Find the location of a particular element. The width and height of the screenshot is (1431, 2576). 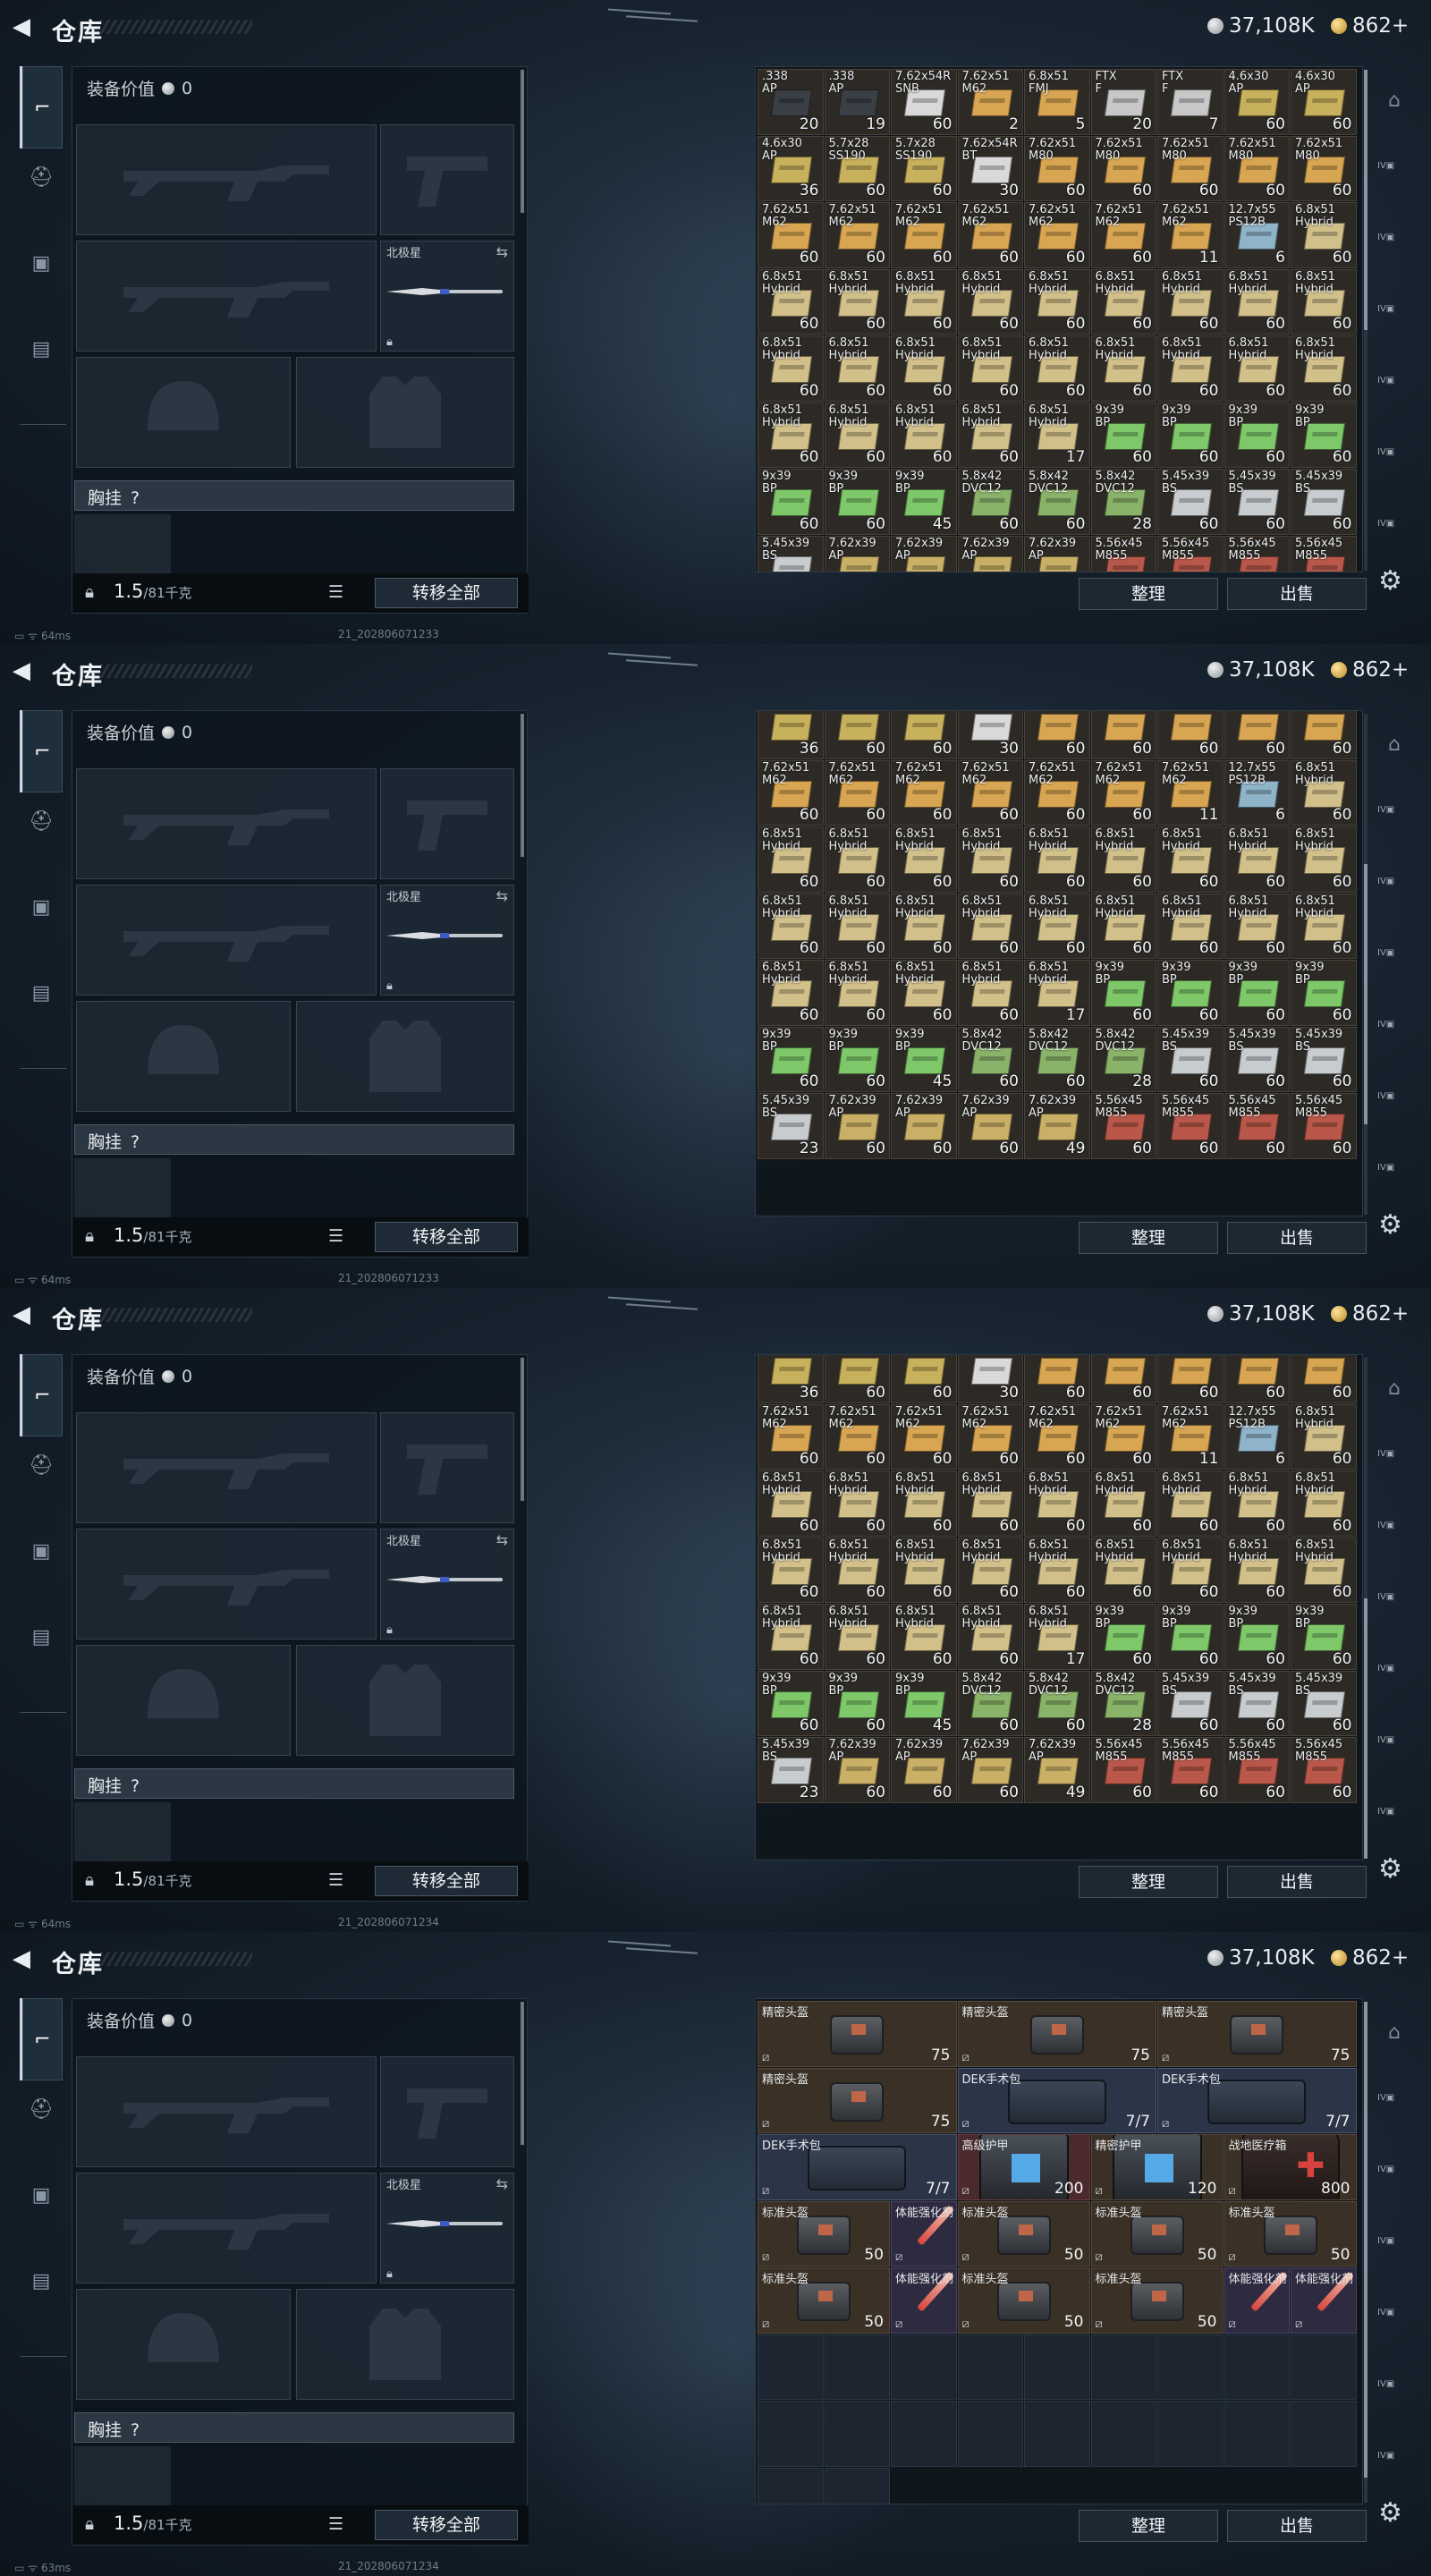

gold-currency: 862+ is located at coordinates (1370, 26).